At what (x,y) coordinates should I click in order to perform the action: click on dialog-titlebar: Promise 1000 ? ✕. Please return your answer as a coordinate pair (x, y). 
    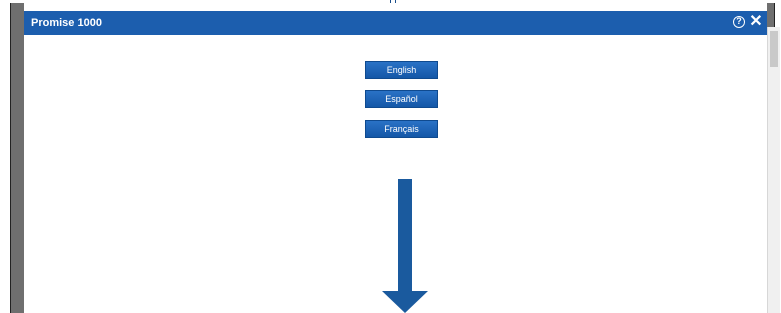
    Looking at the image, I should click on (395, 23).